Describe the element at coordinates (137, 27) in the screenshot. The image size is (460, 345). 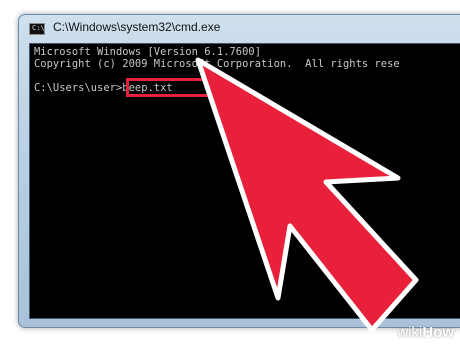
I see `window-title: C:\Windows\system32\cmd.exe` at that location.